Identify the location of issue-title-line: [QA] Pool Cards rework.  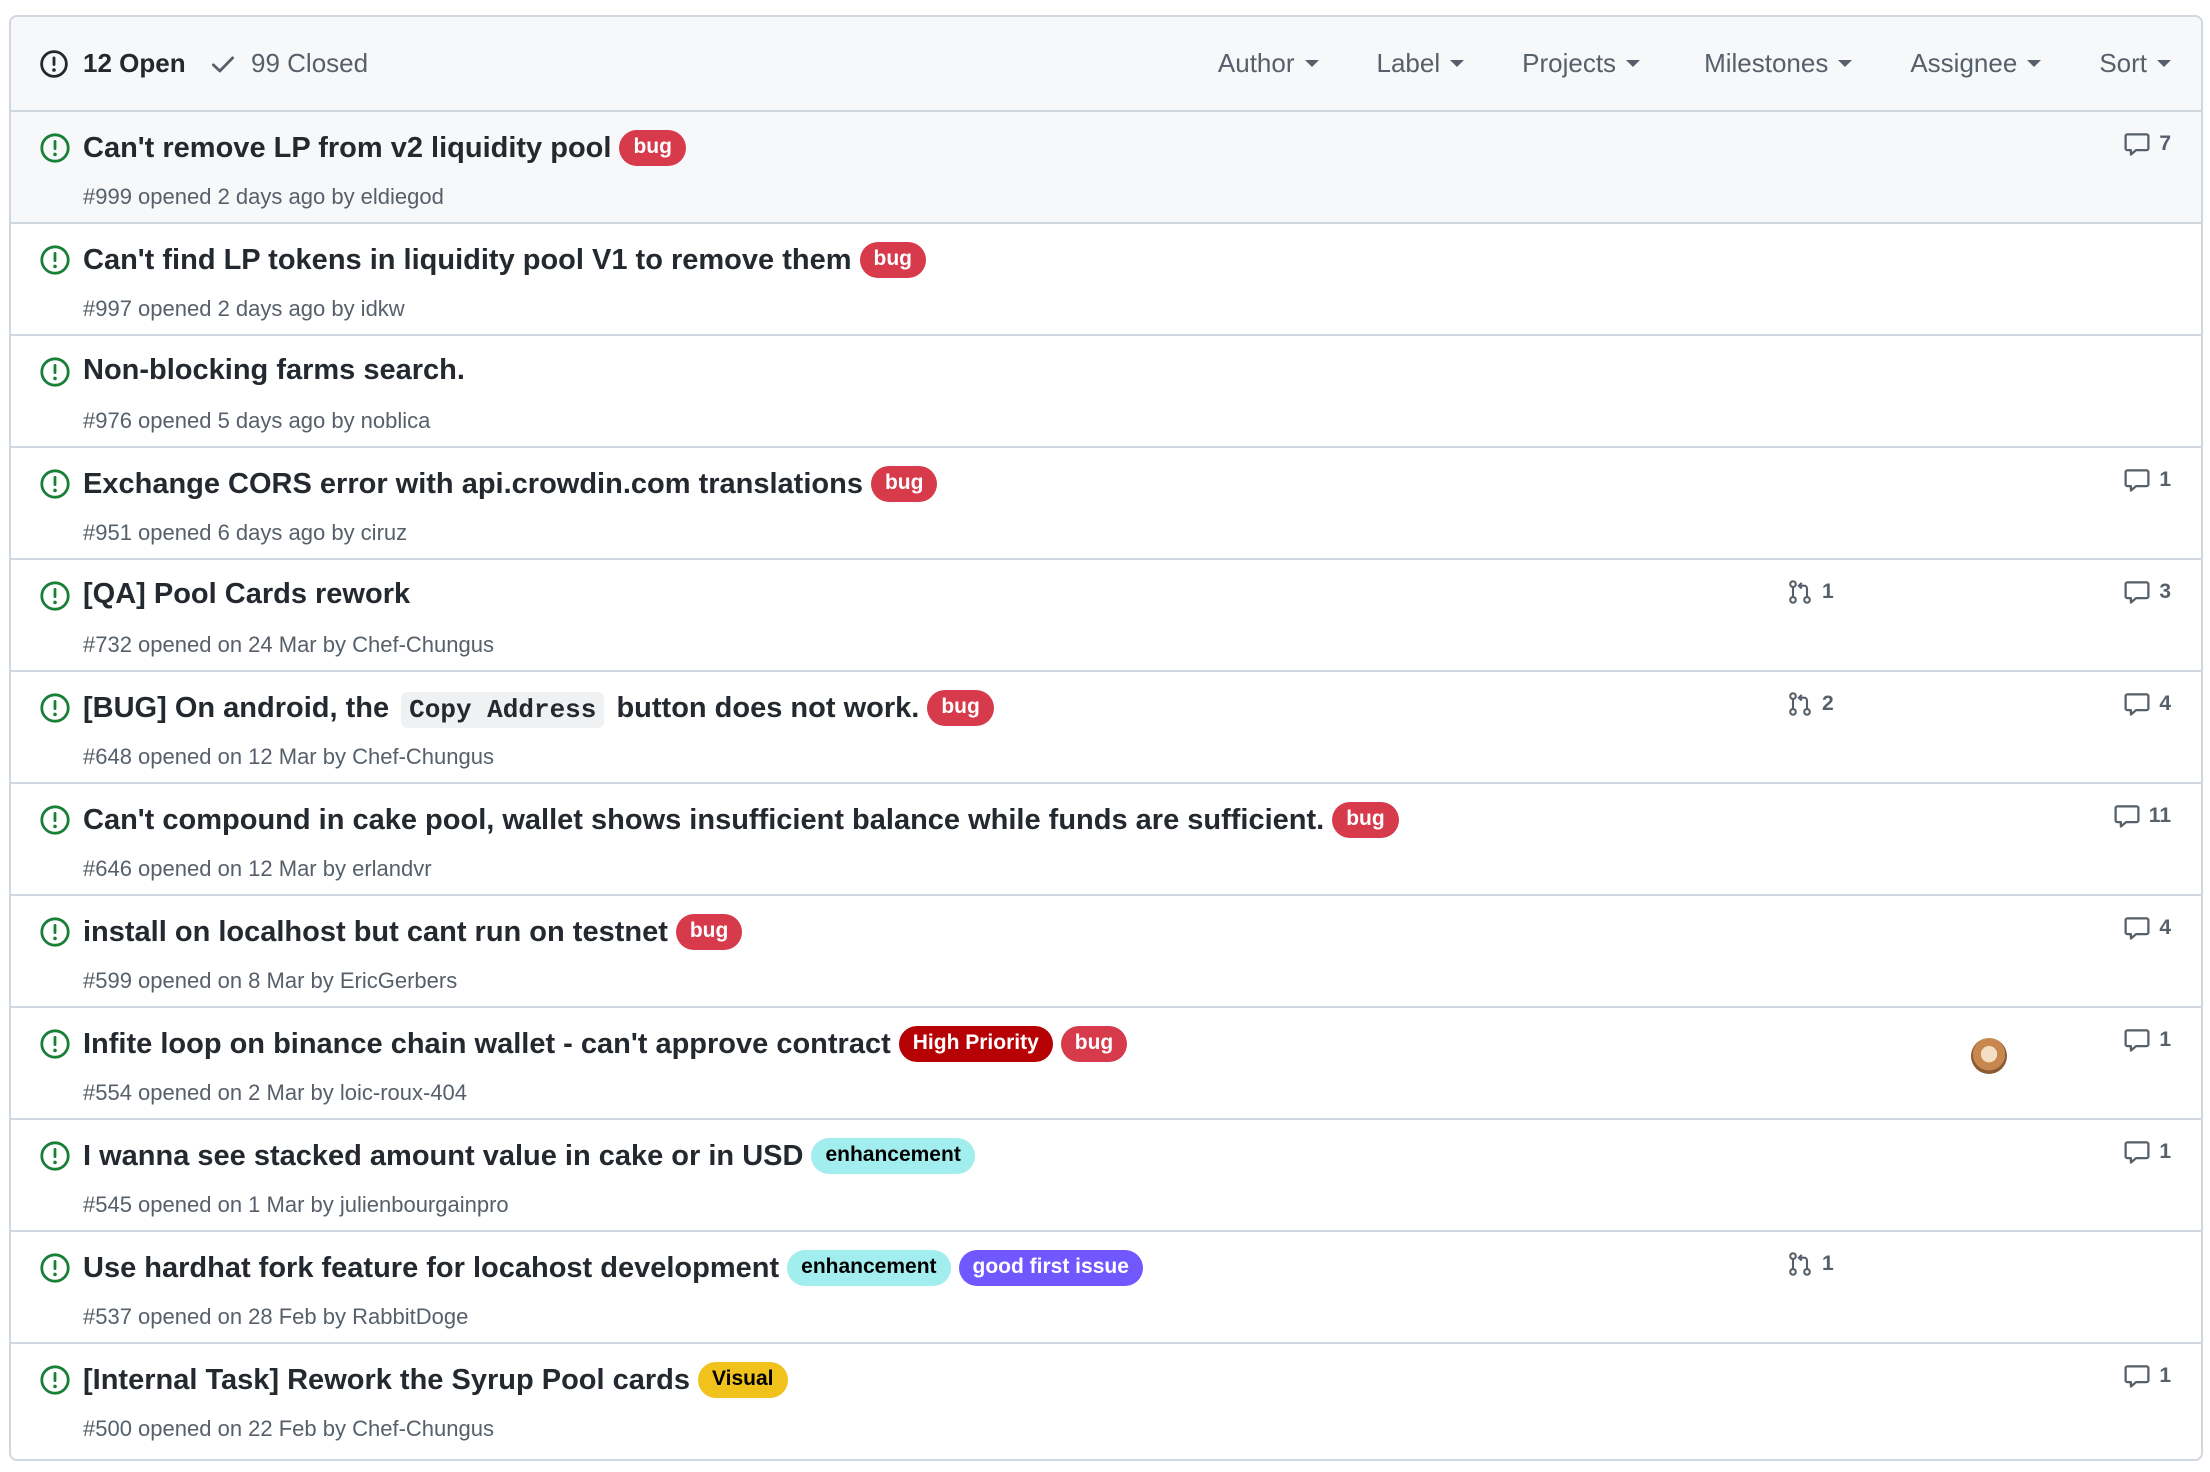
(246, 594).